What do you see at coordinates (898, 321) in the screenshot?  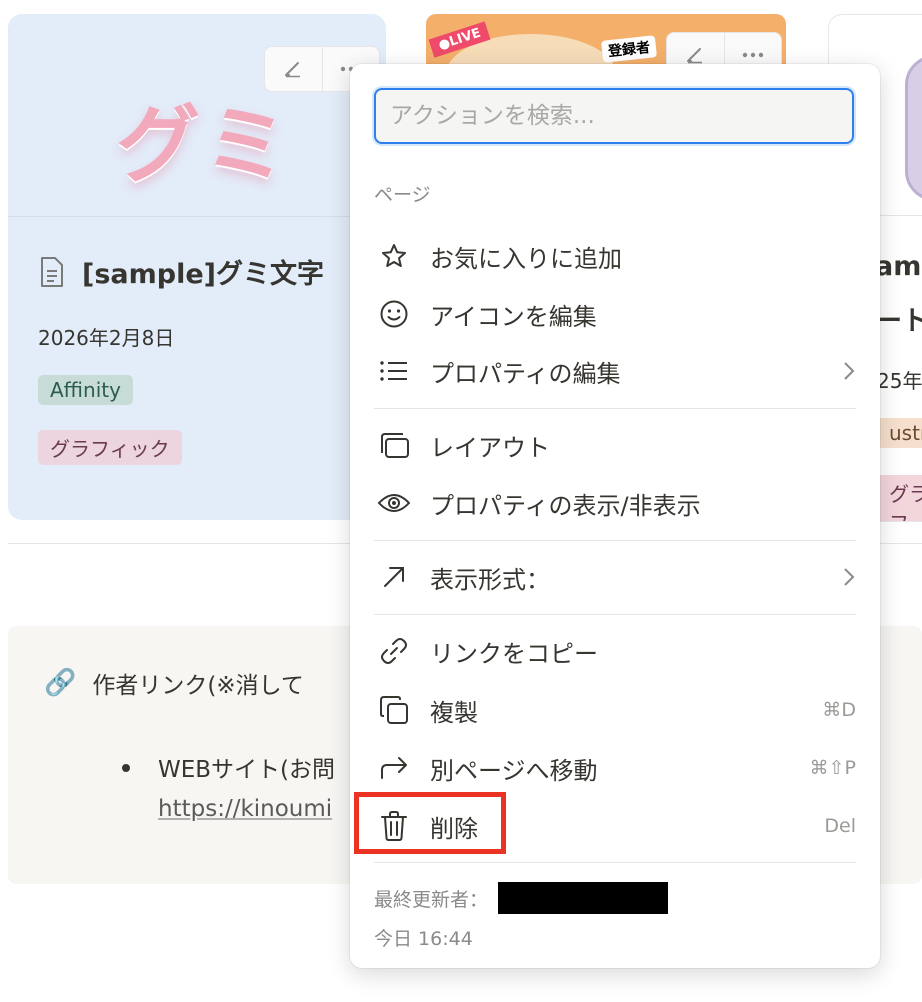 I see `card-title-line2: ート` at bounding box center [898, 321].